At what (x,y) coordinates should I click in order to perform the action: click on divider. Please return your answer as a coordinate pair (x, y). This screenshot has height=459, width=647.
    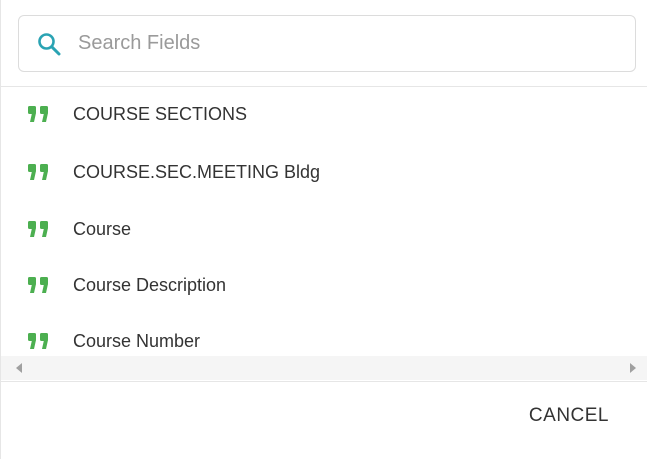
    Looking at the image, I should click on (324, 381).